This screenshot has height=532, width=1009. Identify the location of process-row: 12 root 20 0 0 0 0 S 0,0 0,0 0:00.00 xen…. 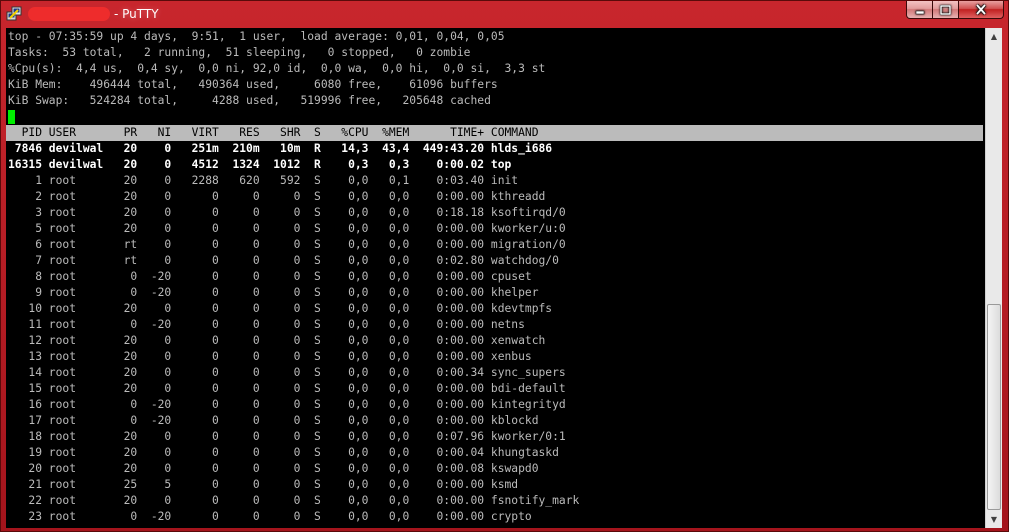
(277, 340).